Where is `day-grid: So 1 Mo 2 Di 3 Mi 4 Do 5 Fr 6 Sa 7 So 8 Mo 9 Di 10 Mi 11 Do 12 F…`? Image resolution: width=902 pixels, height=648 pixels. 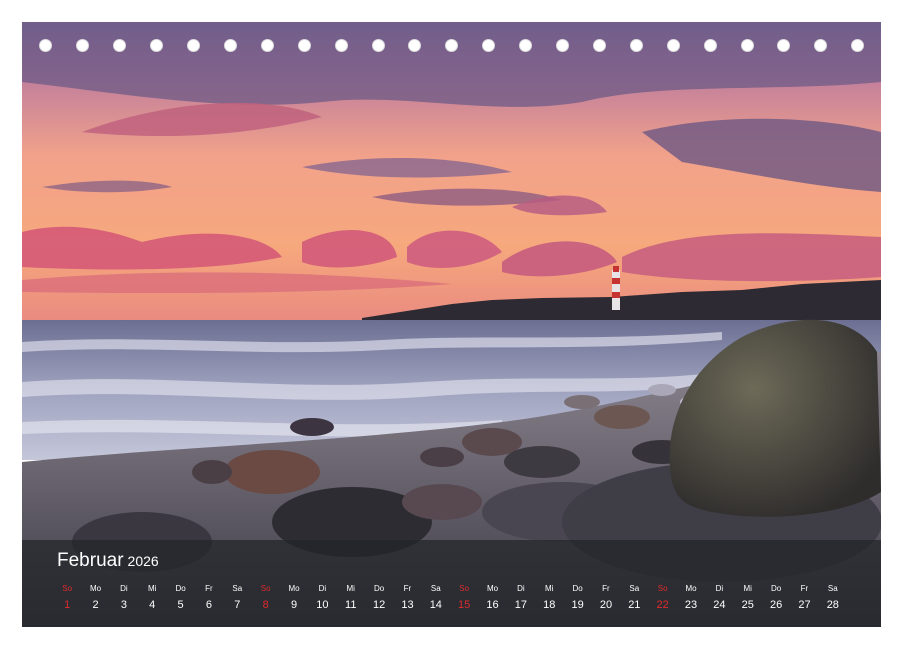
day-grid: So 1 Mo 2 Di 3 Mi 4 Do 5 Fr 6 Sa 7 So 8 Mo 9 Di 10 Mi 11 Do 12 F… is located at coordinates (450, 602).